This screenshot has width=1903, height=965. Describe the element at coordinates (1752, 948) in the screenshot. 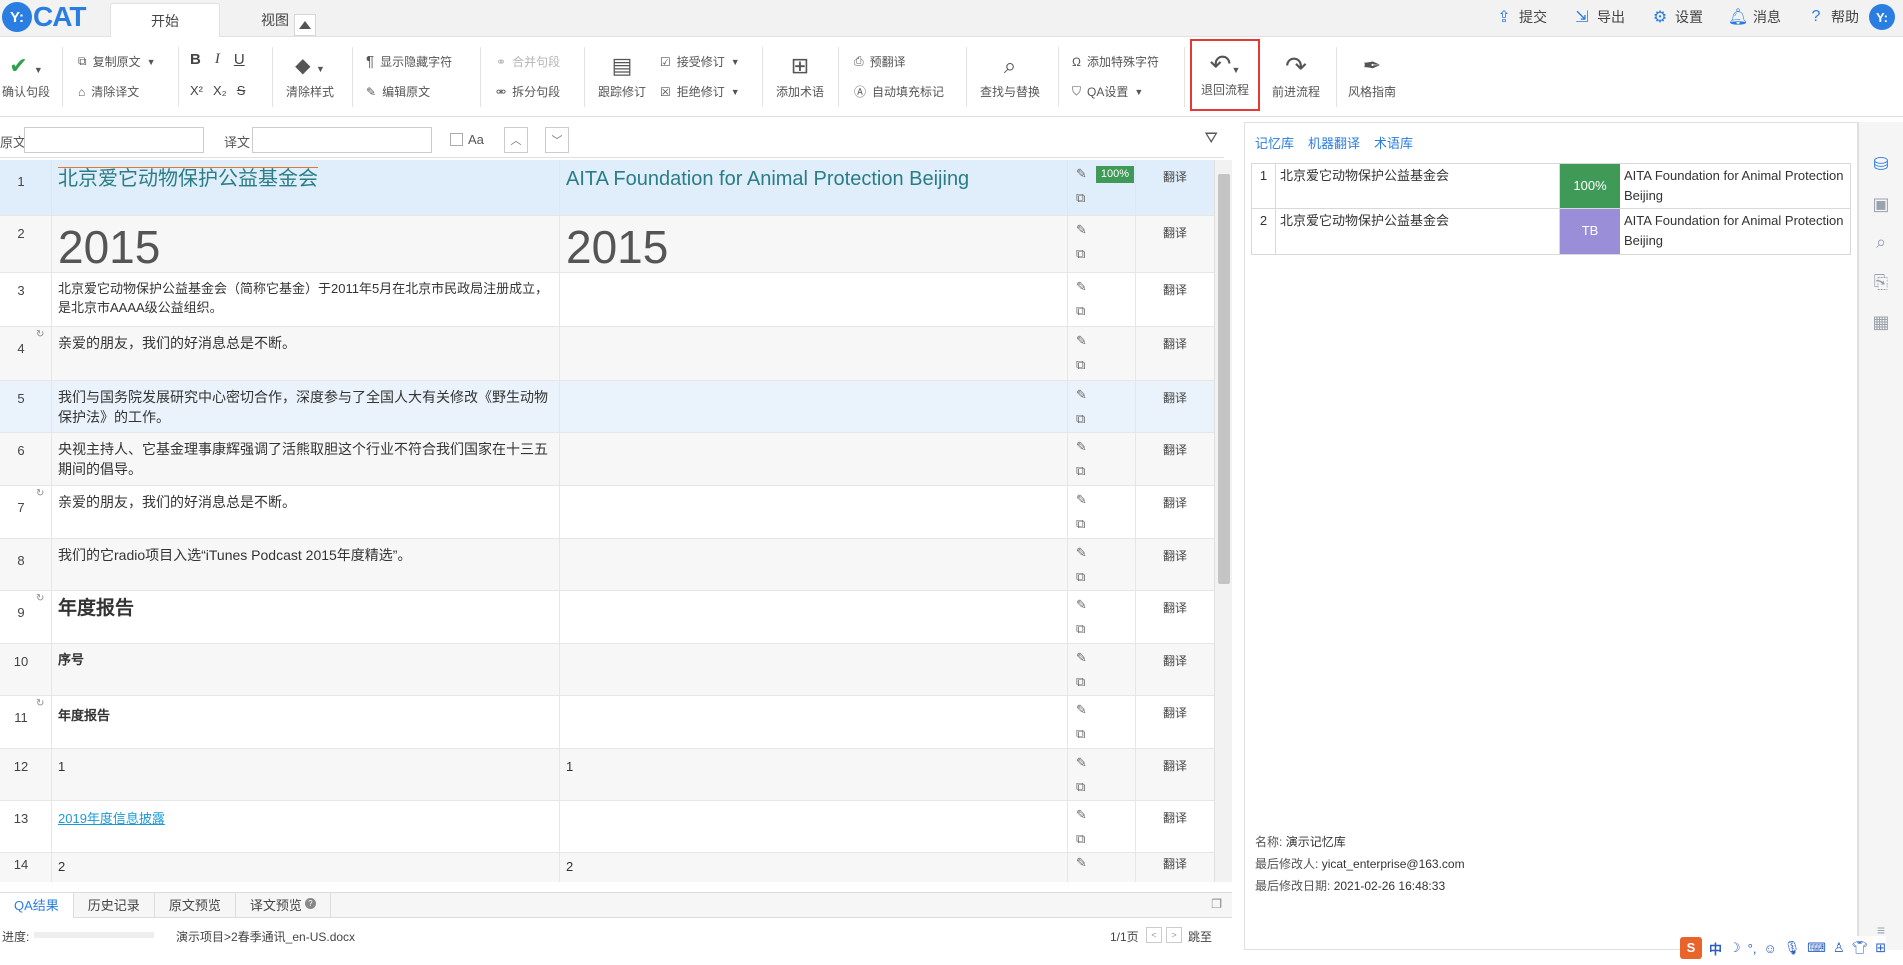

I see `punctuation-icon: °,` at that location.